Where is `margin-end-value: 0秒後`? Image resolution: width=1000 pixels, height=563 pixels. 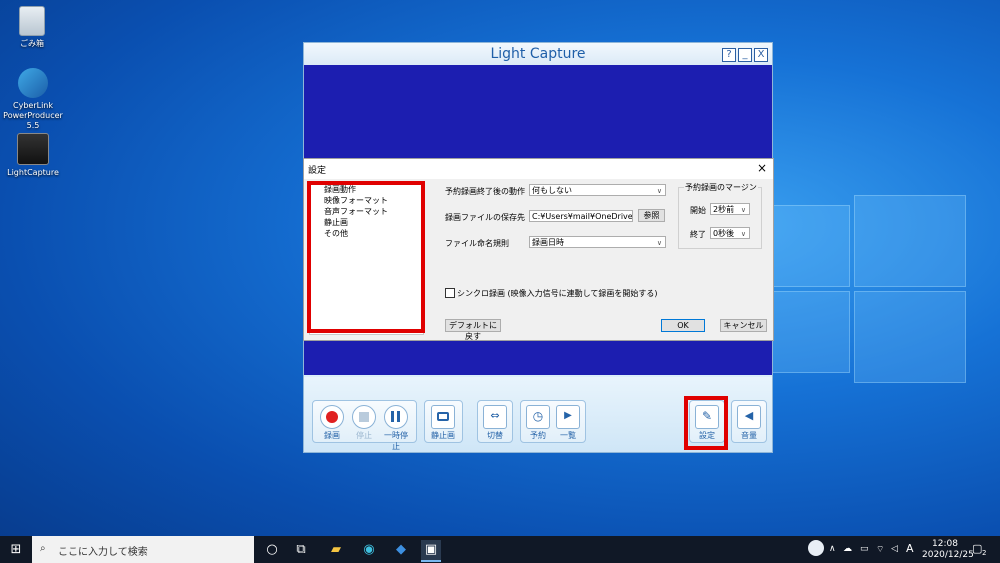 margin-end-value: 0秒後 is located at coordinates (724, 233).